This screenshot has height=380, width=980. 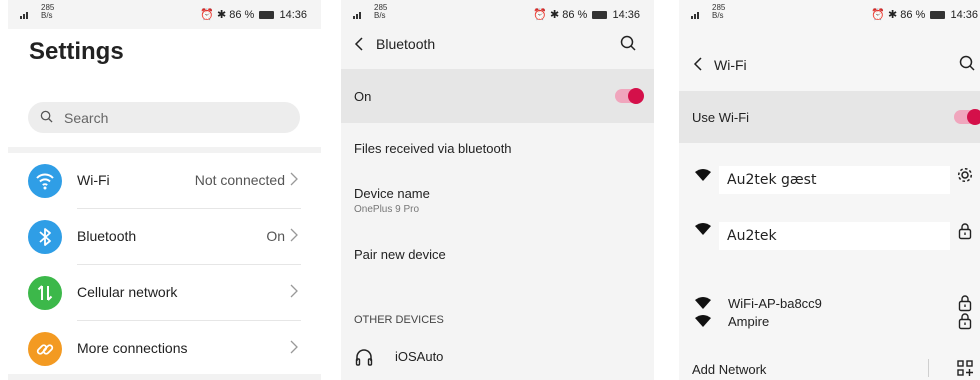 I want to click on menu-item-value: On, so click(x=275, y=236).